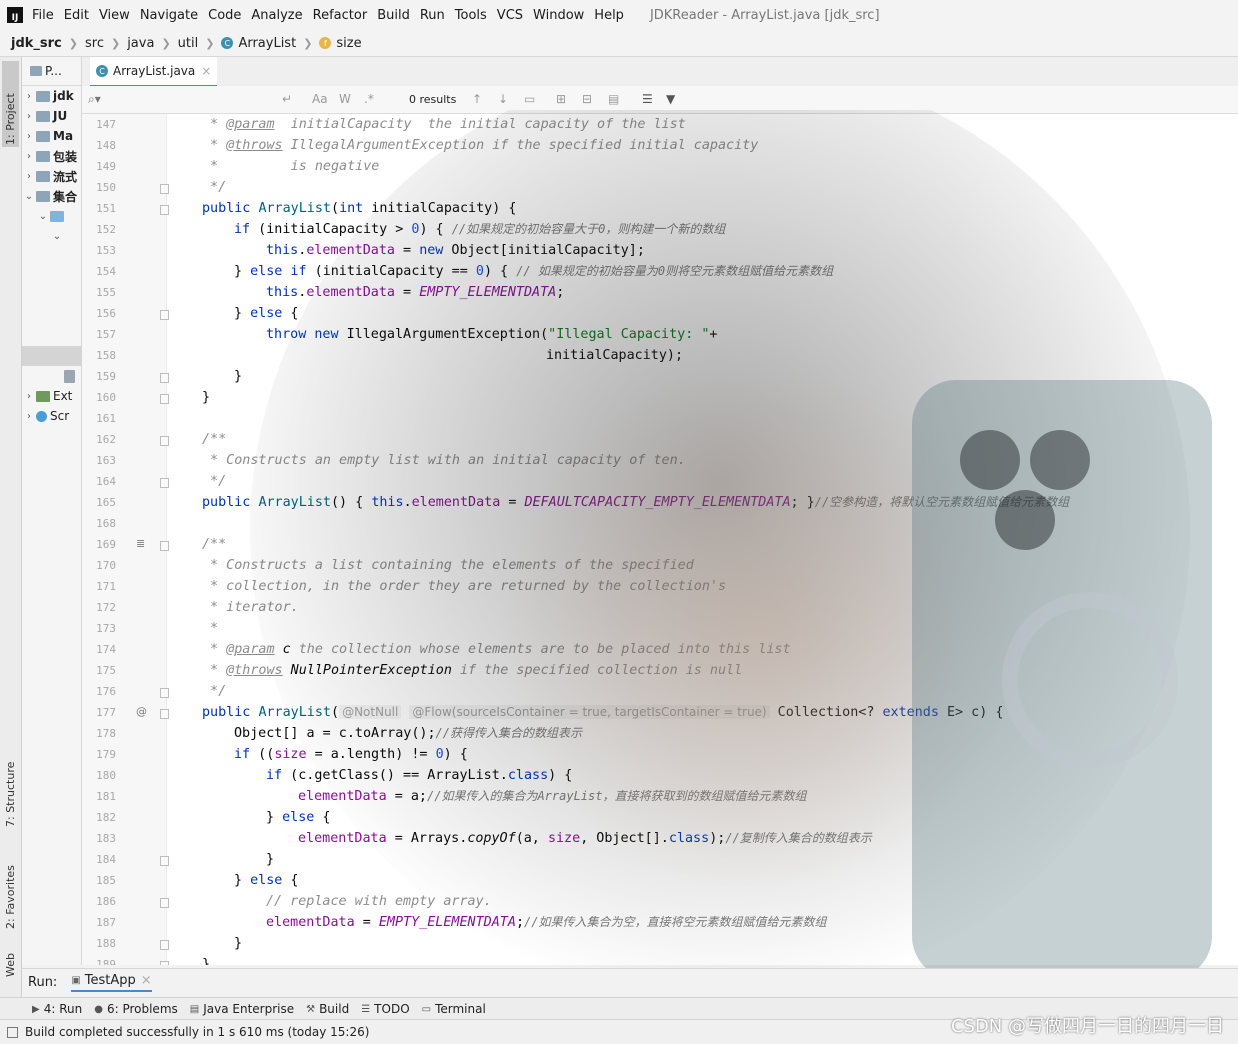  Describe the element at coordinates (647, 99) in the screenshot. I see `filter-settings-icon: ☰` at that location.